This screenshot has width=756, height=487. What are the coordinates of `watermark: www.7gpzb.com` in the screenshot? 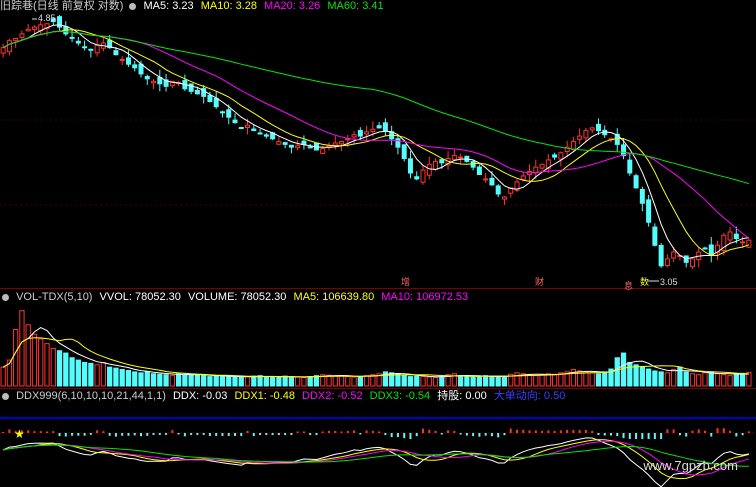 It's located at (690, 465).